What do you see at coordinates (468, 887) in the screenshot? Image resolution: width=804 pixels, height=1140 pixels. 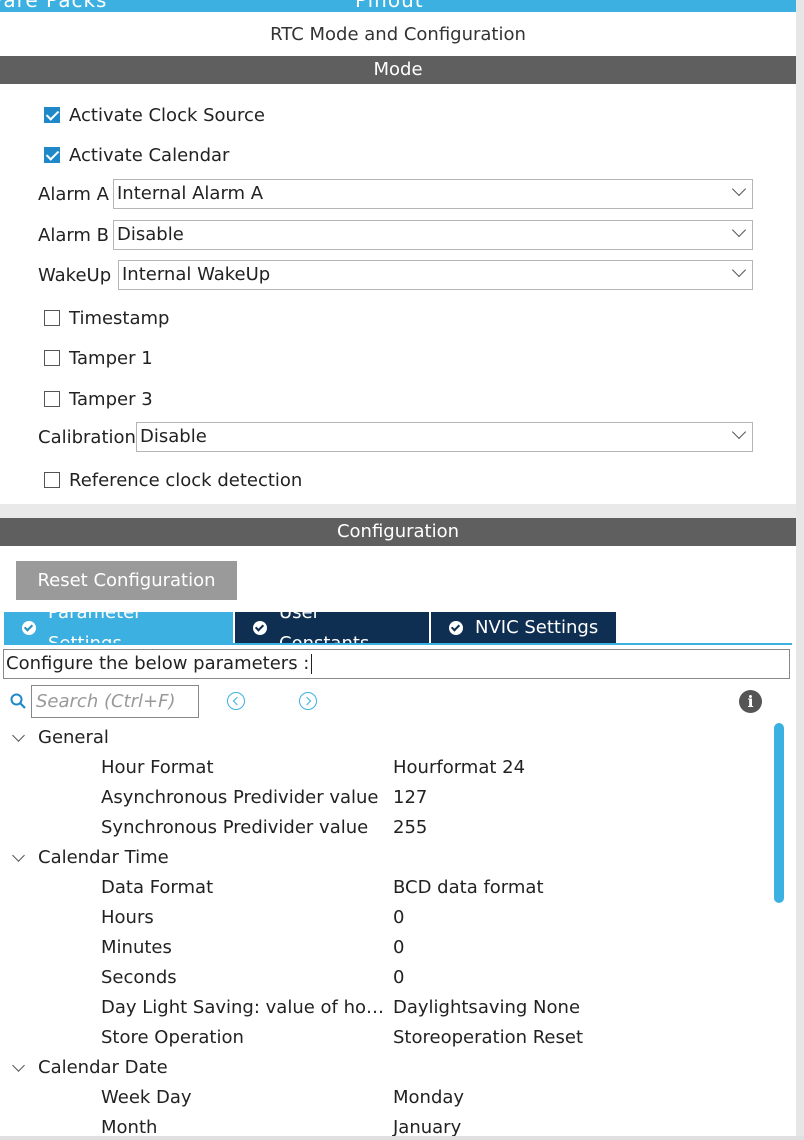 I see `param-value: BCD data format` at bounding box center [468, 887].